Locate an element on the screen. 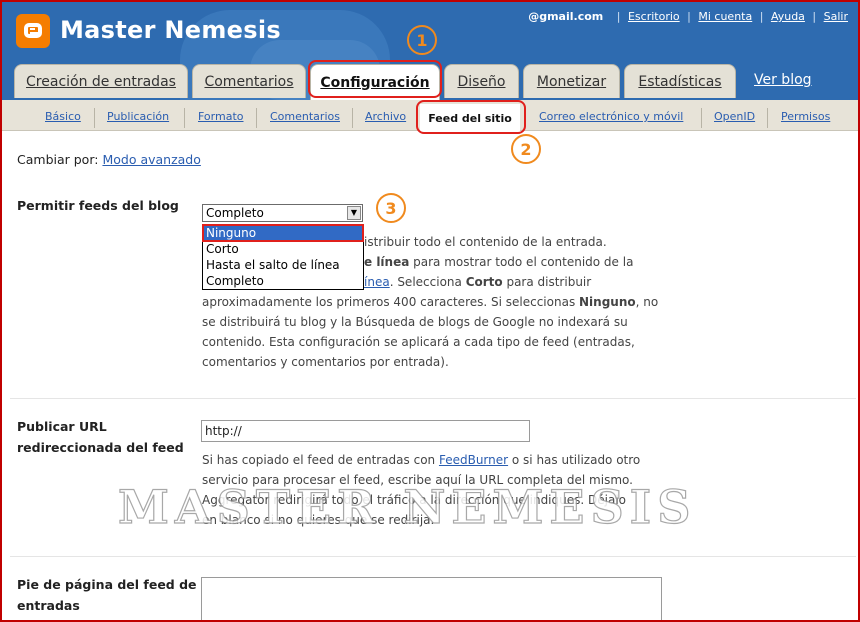  account-email: @gmail.com is located at coordinates (566, 16).